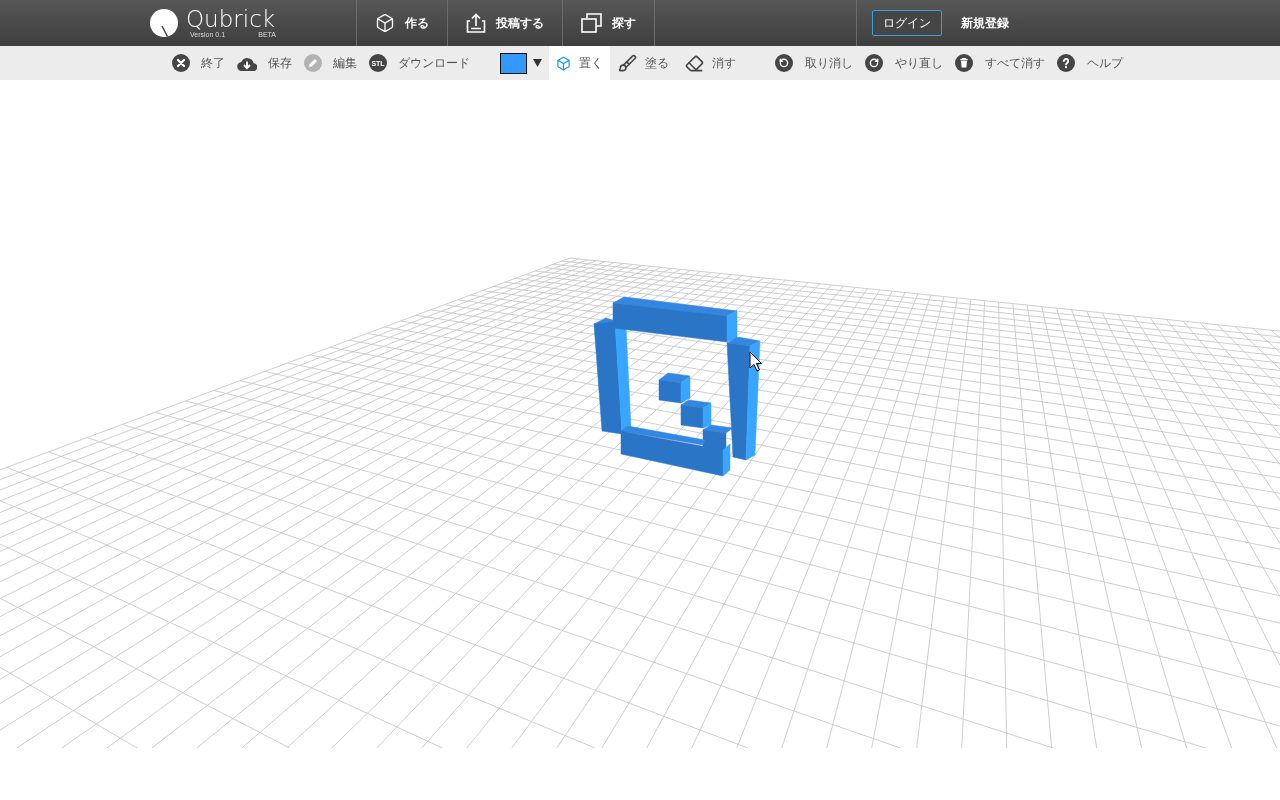 The height and width of the screenshot is (800, 1280). What do you see at coordinates (579, 63) in the screenshot?
I see `tool-tab: 置く` at bounding box center [579, 63].